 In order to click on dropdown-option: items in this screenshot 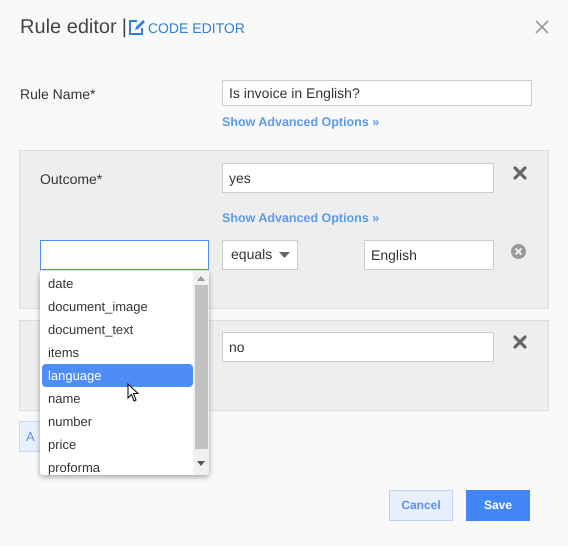, I will do `click(117, 352)`.